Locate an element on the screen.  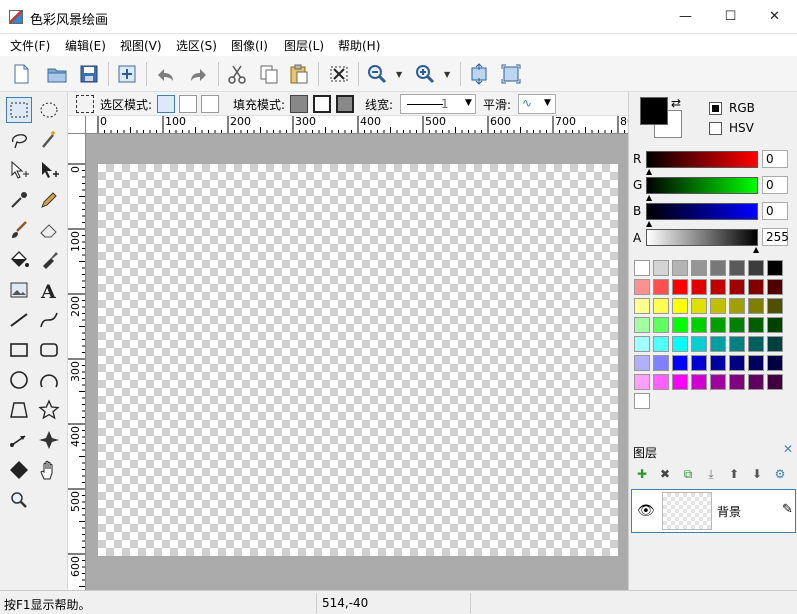
channel-a-slider is located at coordinates (702, 237).